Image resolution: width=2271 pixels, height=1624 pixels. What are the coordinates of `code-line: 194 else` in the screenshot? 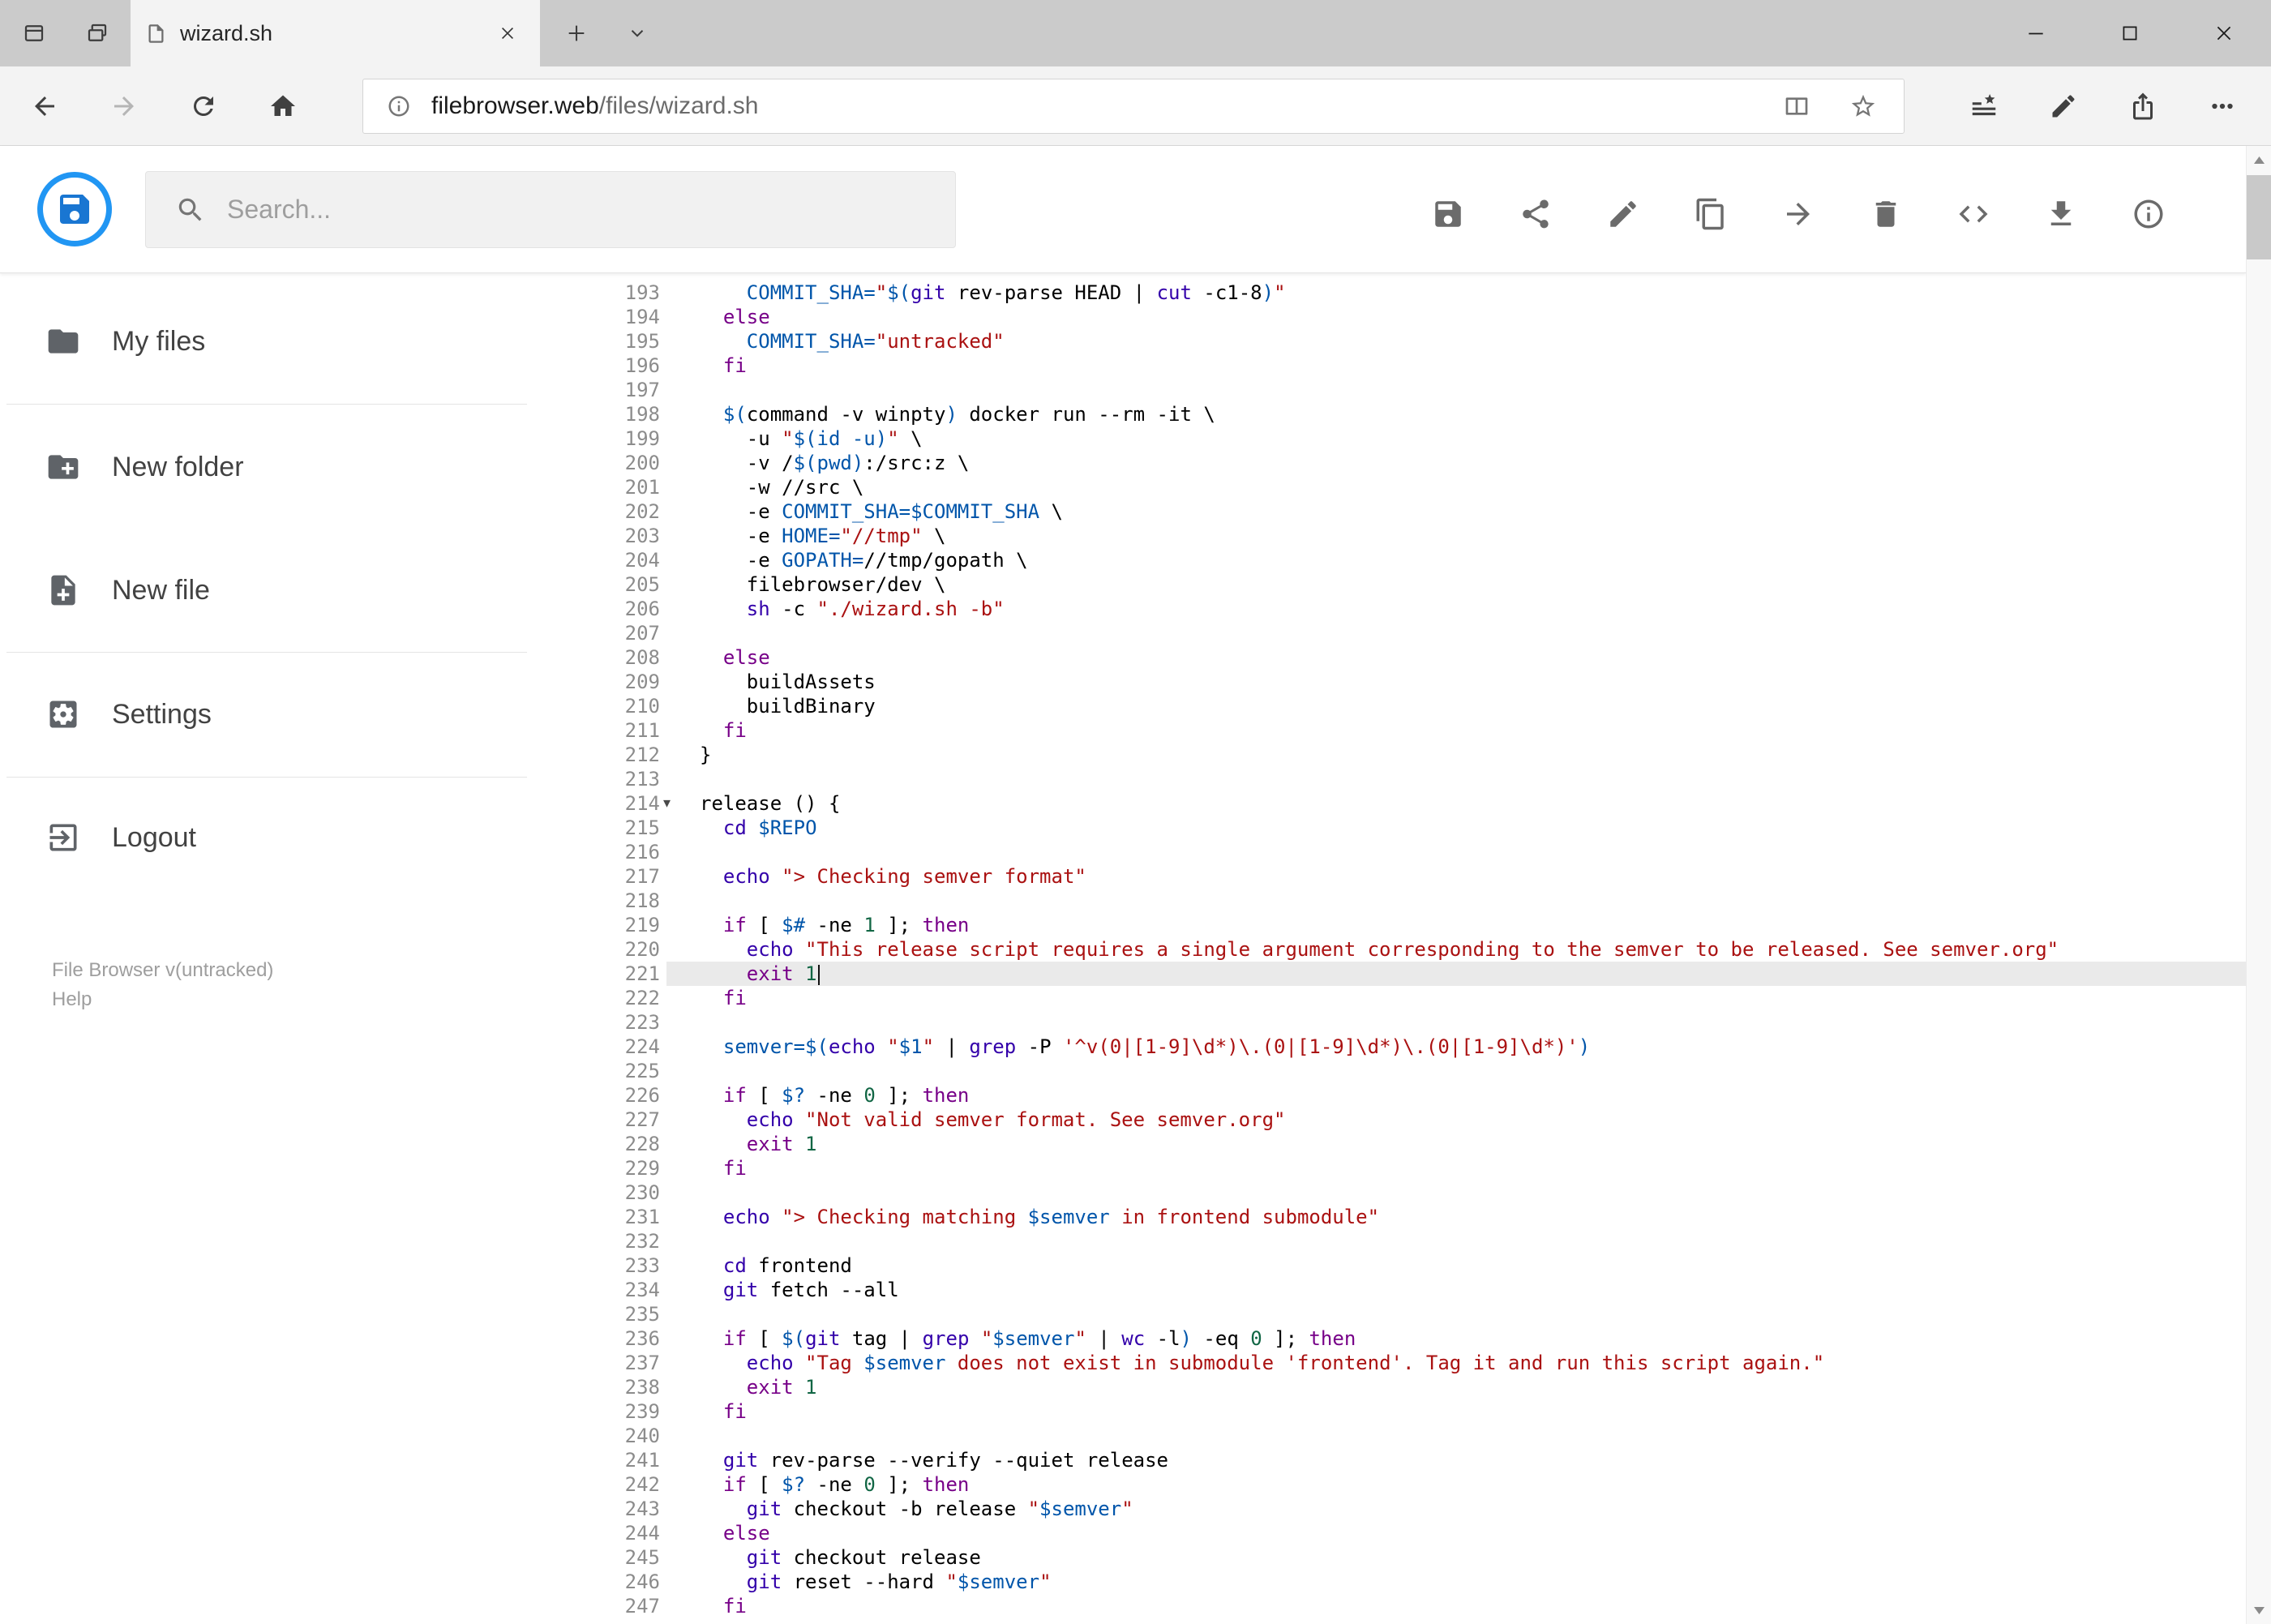 It's located at (1391, 317).